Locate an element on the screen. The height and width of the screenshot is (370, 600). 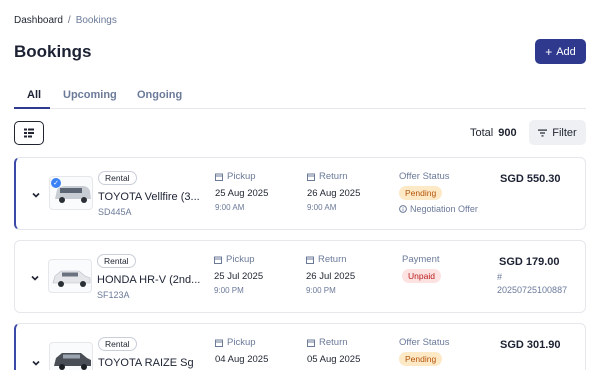
return-time: 9:00 AM is located at coordinates (322, 207).